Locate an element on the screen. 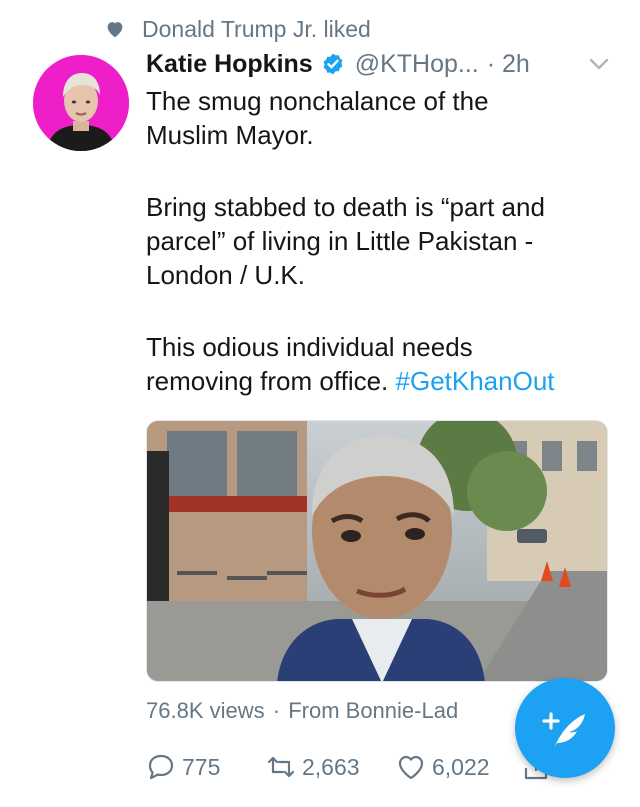 The height and width of the screenshot is (807, 640). tweet-actions: 775 2,663 6,022 is located at coordinates (356, 767).